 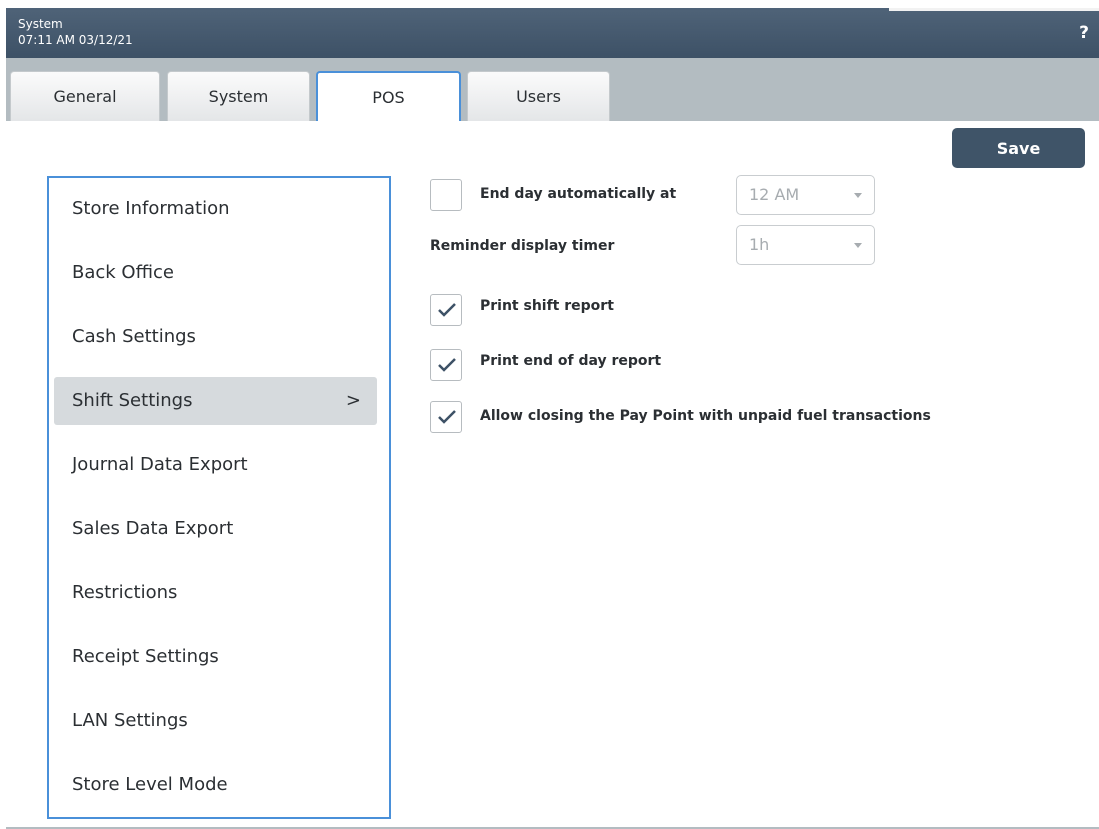 I want to click on title-bar-accent-line, so click(x=994, y=9).